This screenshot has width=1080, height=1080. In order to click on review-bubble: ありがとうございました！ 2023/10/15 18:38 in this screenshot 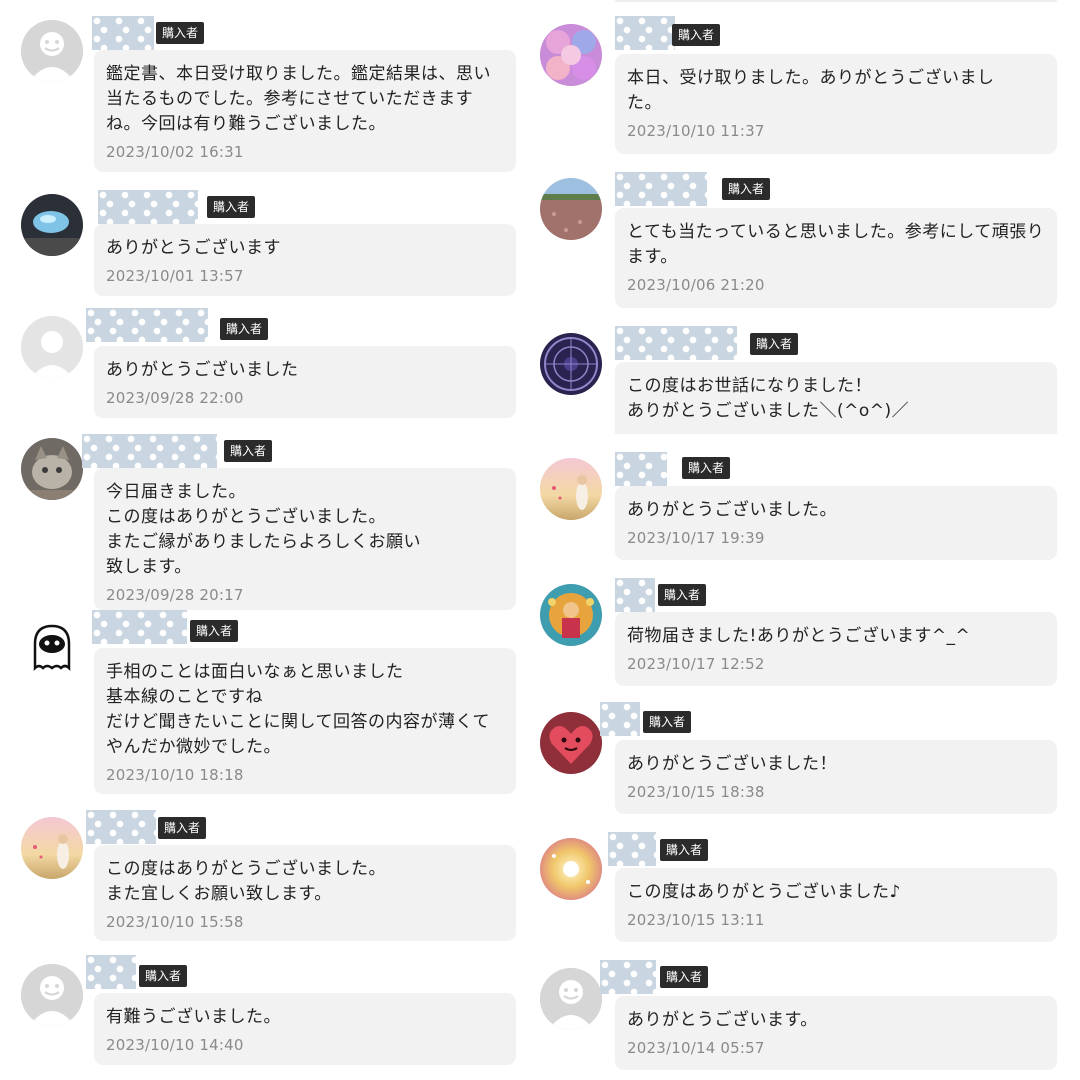, I will do `click(836, 777)`.